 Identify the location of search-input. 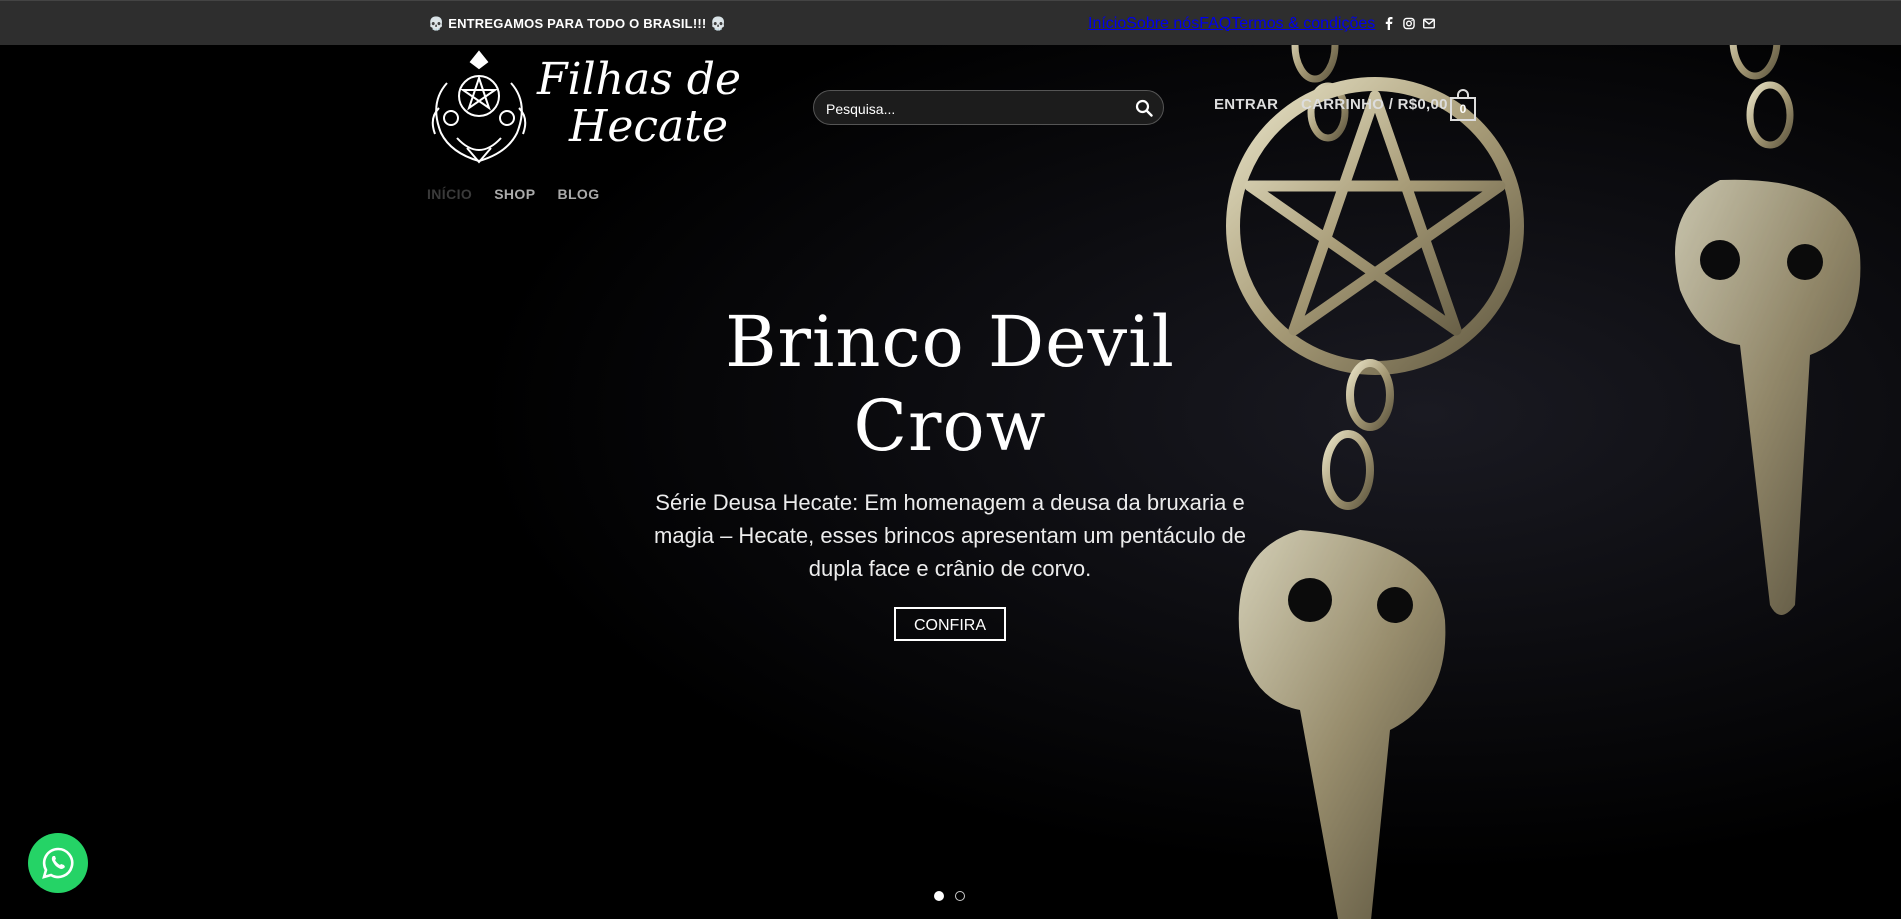
(971, 108).